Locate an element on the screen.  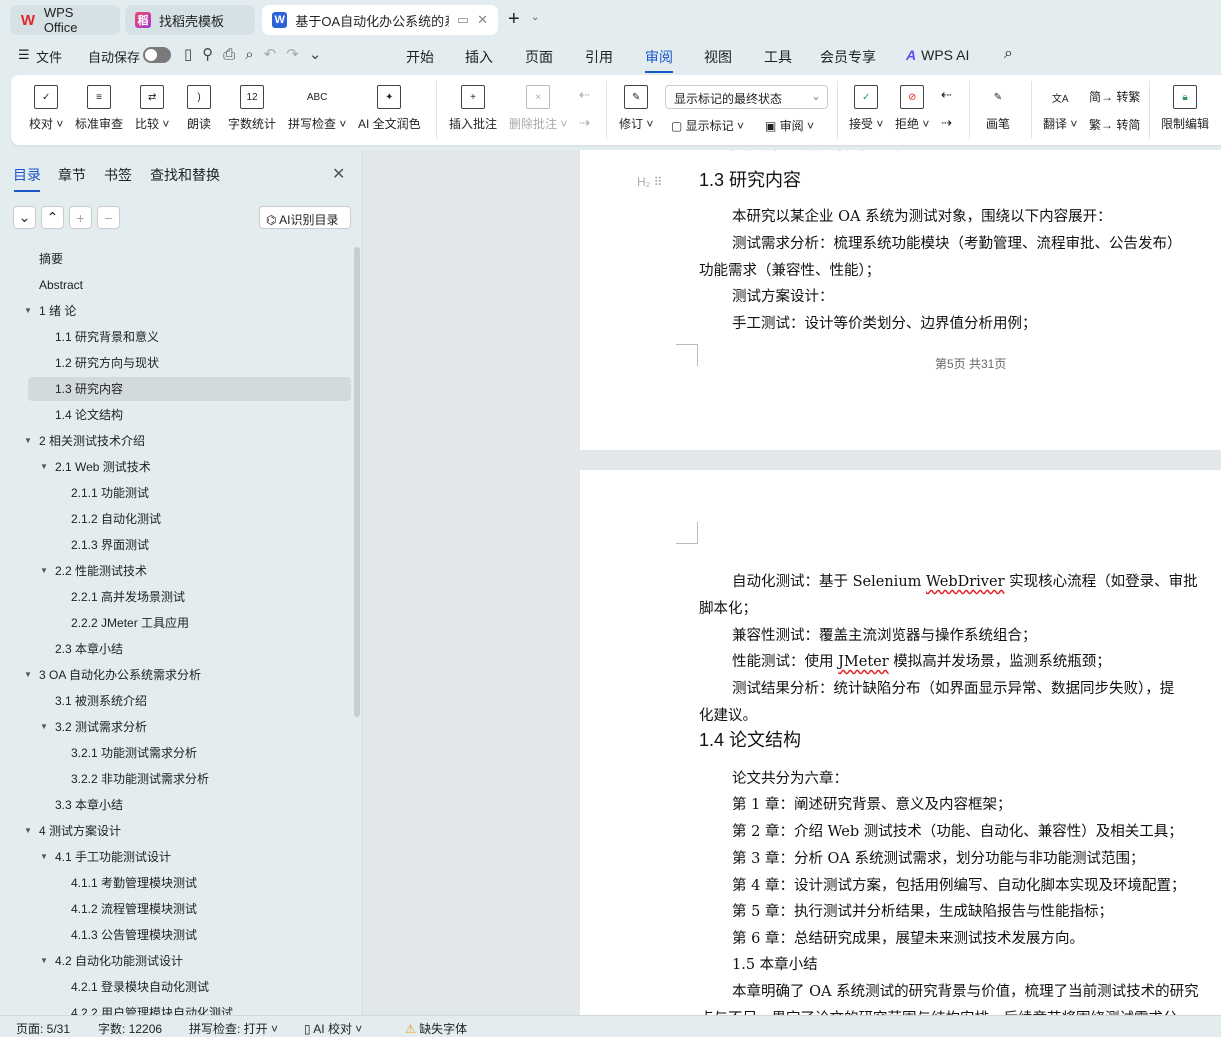
standard-review-button: ≡ 标准审查 is located at coordinates (99, 108).